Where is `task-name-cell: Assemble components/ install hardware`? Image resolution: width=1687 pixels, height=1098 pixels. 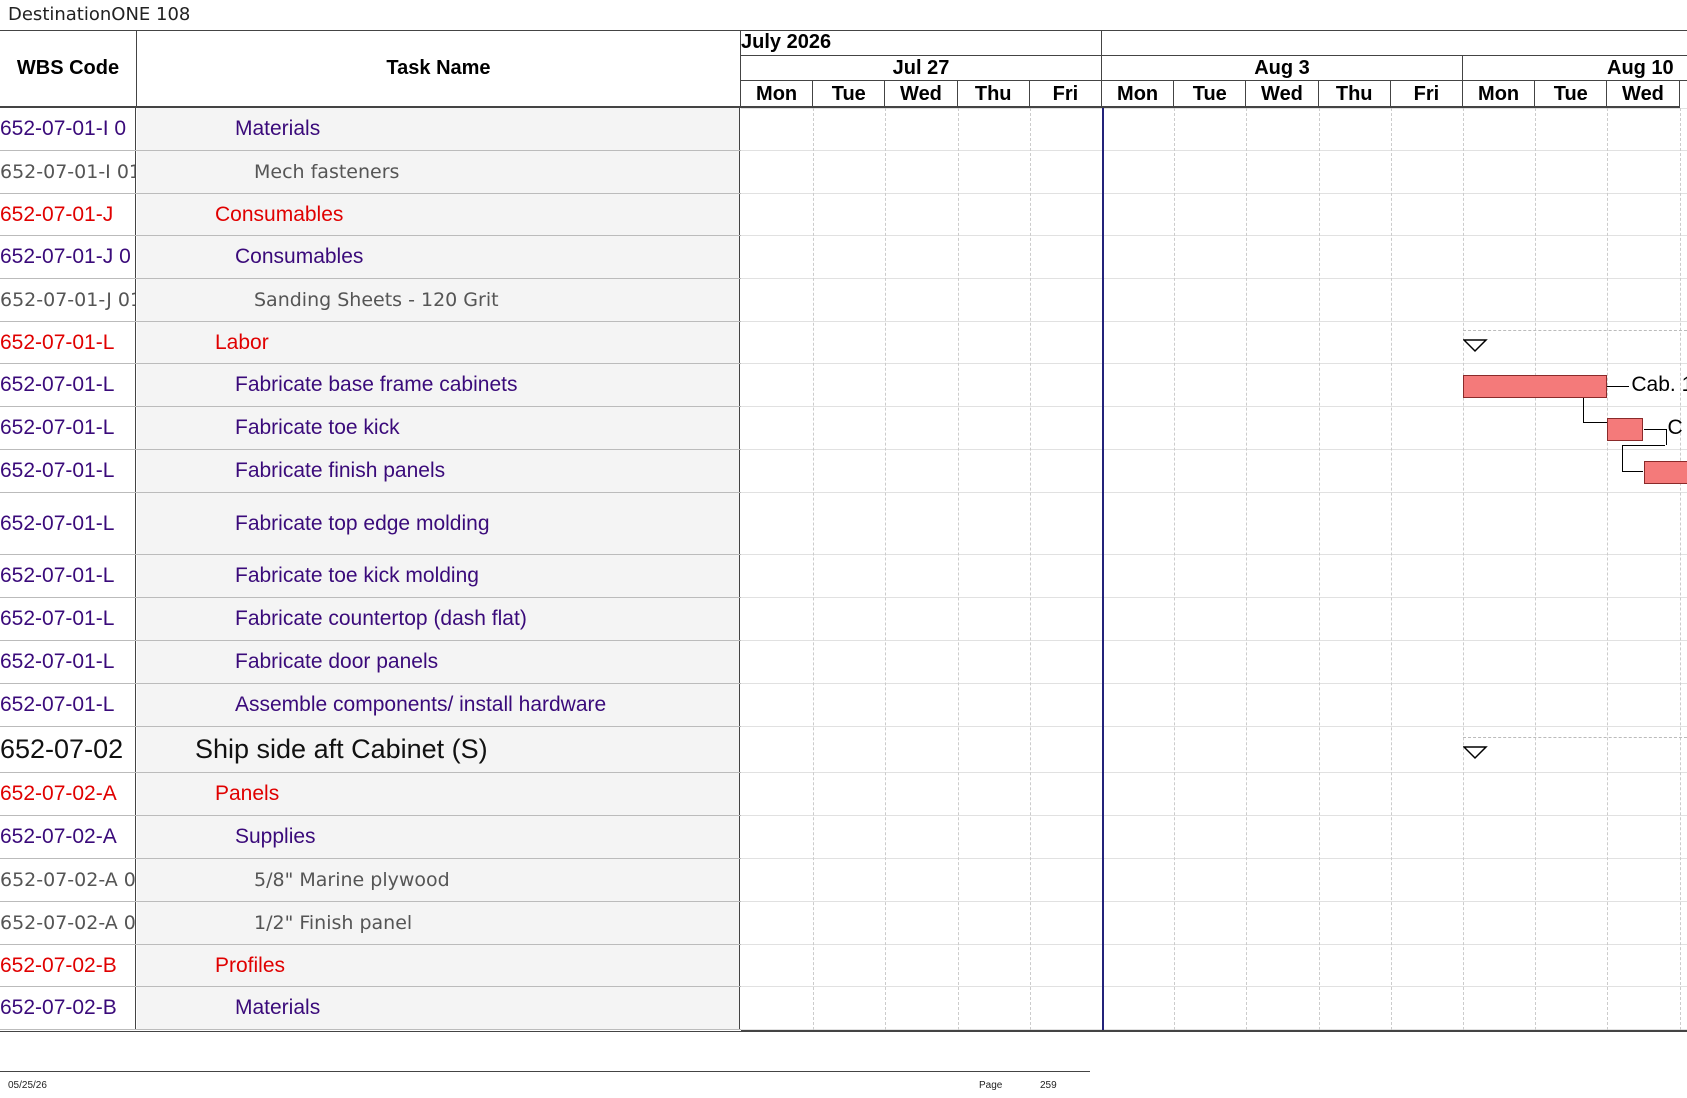 task-name-cell: Assemble components/ install hardware is located at coordinates (438, 705).